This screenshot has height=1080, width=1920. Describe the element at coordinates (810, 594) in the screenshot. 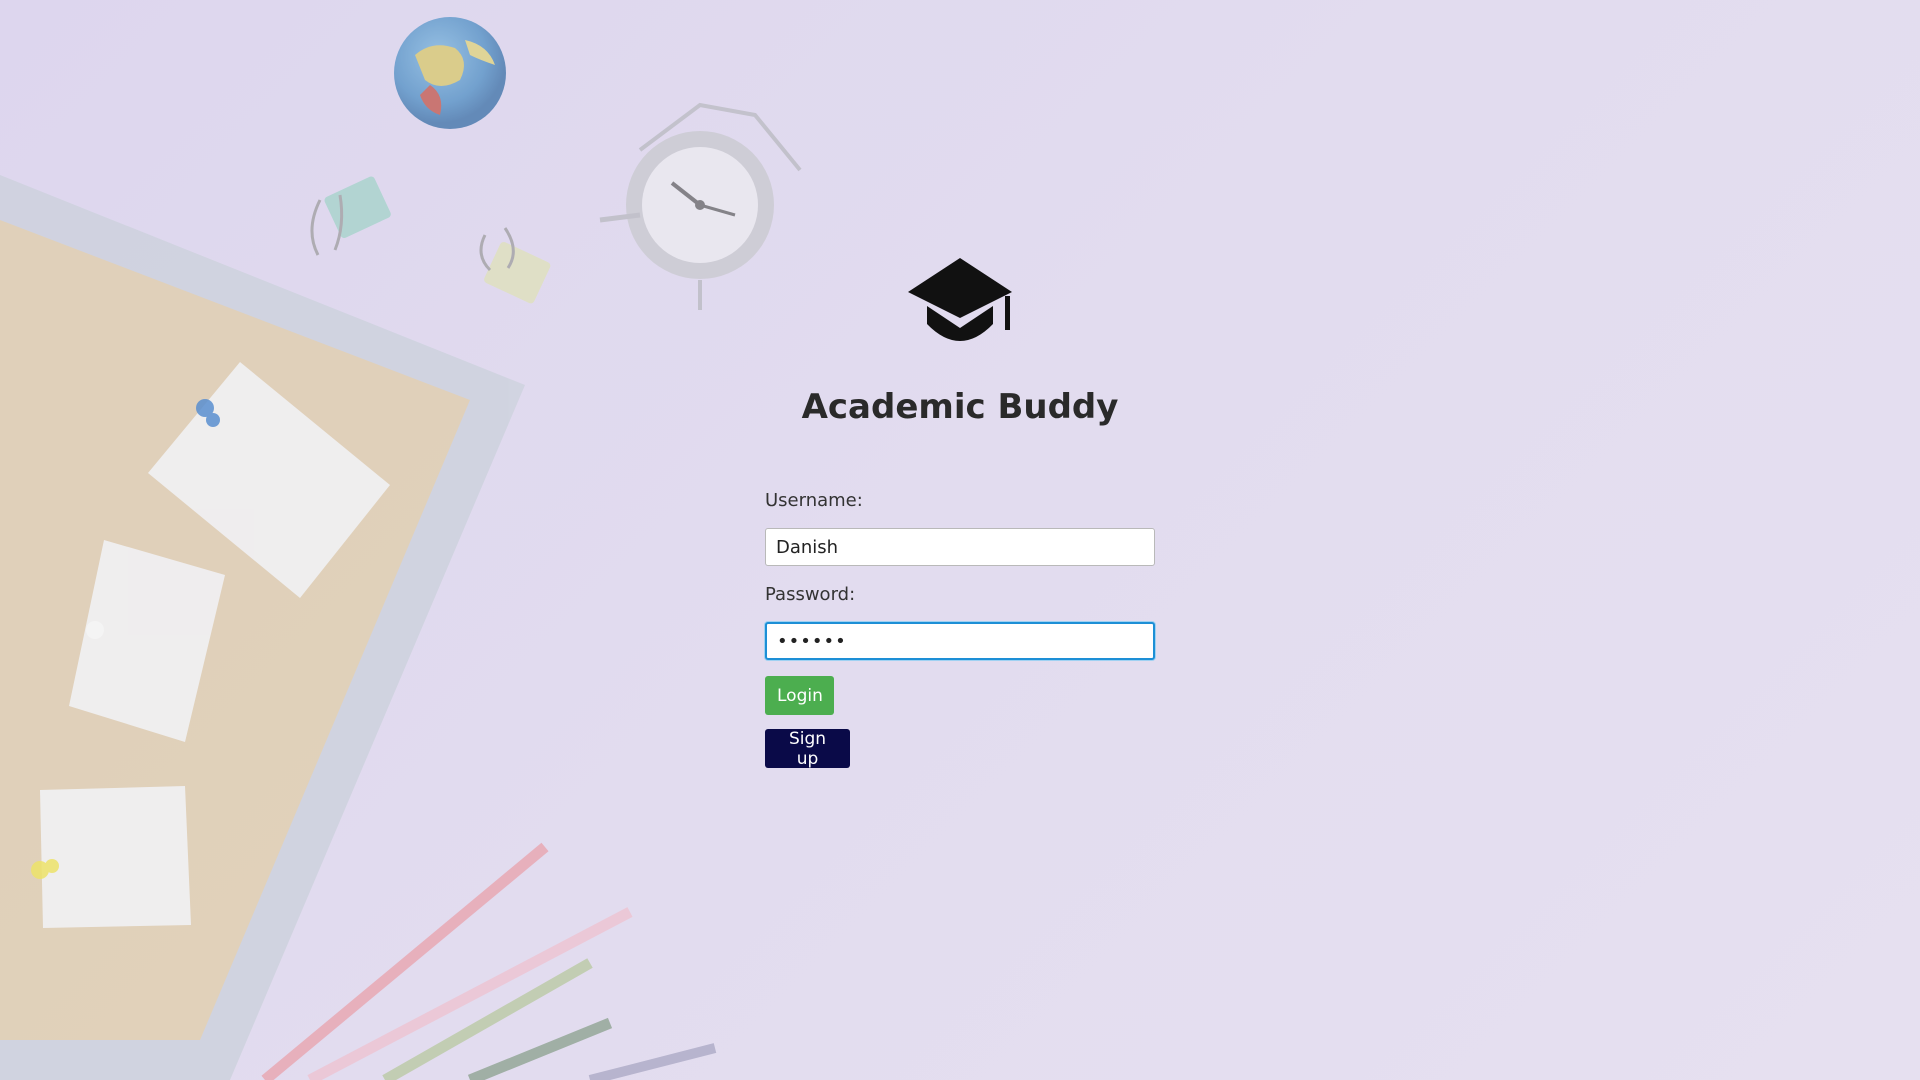

I see `password-label: Password:` at that location.